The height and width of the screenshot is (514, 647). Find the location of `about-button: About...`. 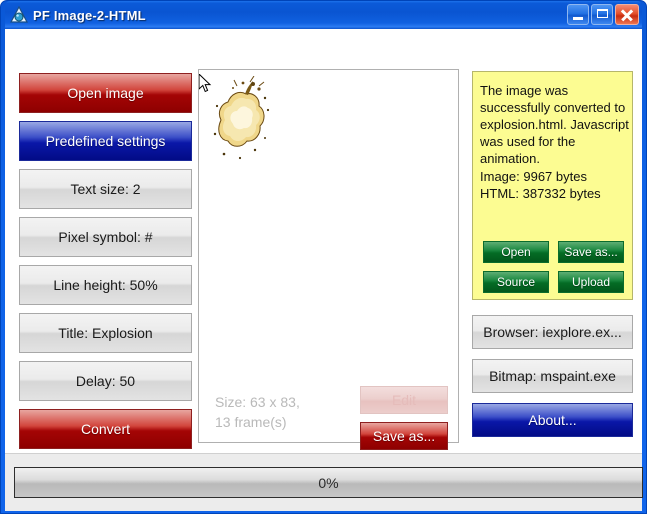

about-button: About... is located at coordinates (552, 420).